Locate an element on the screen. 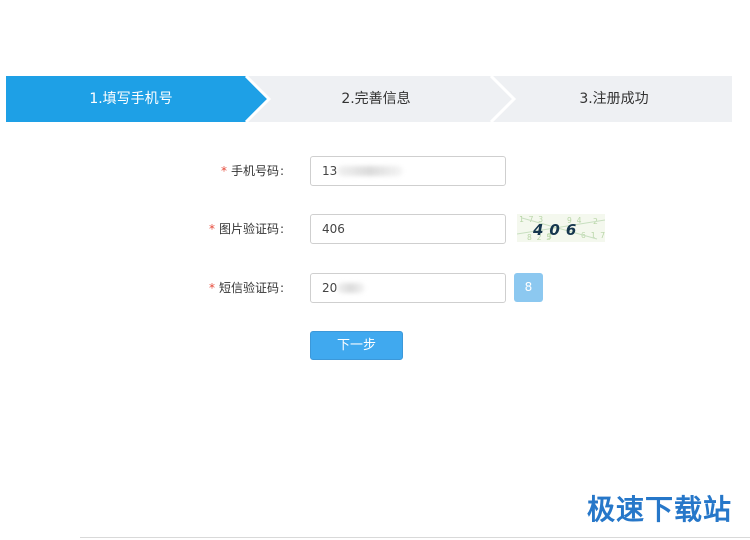 The image size is (750, 540). captcha-image-text: 406 is located at coordinates (557, 230).